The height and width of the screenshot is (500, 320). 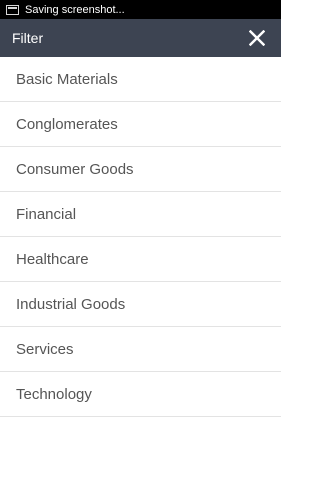 I want to click on close-icon, so click(x=257, y=38).